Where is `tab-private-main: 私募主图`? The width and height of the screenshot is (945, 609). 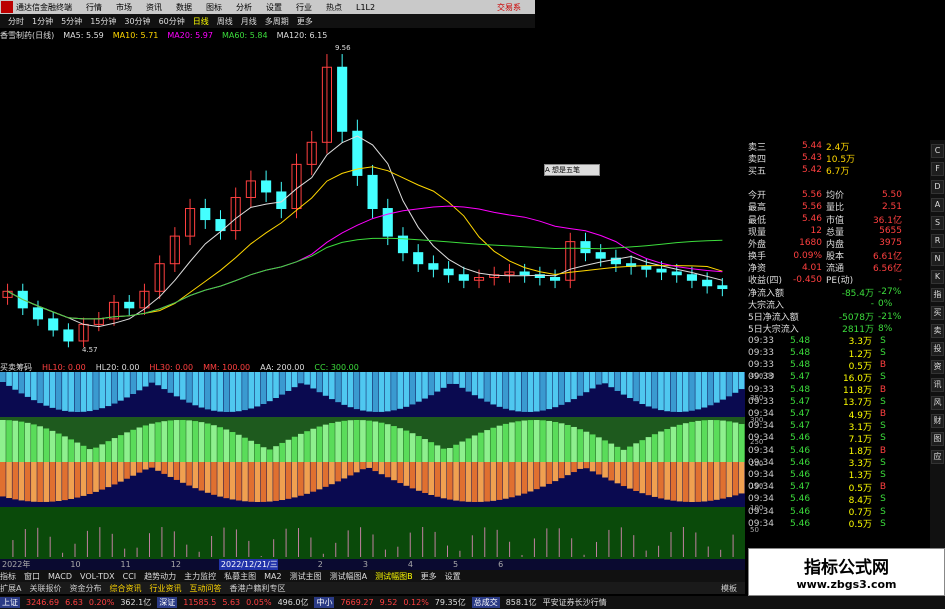
tab-private-main: 私募主图 is located at coordinates (240, 576).